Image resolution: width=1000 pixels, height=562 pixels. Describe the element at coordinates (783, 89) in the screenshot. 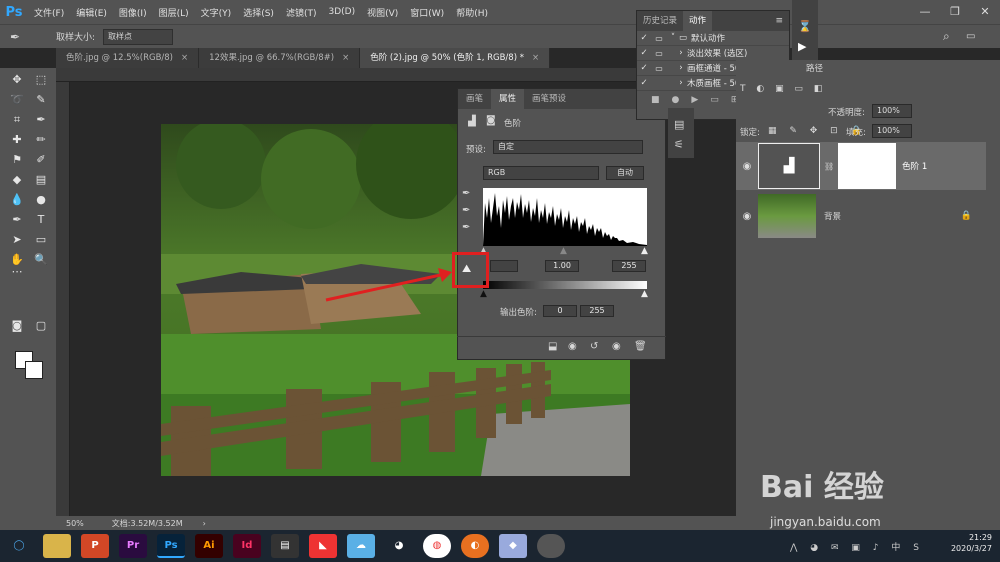

I see `layer-filter-icons: T ◐ ▣ ▭ ◧` at that location.